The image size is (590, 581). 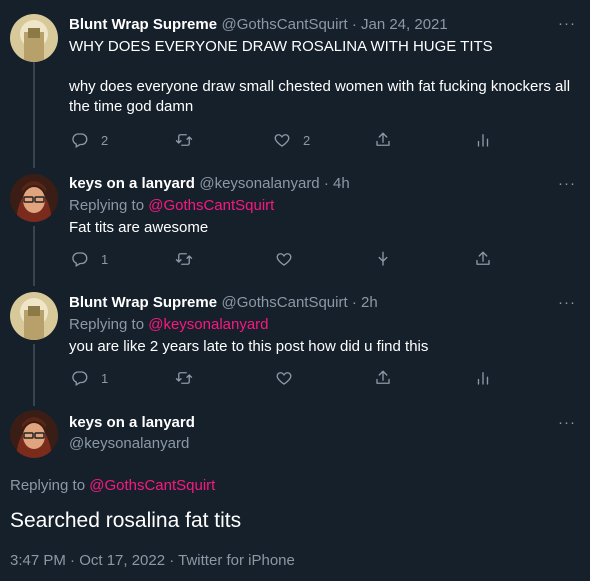 I want to click on tweet-header: Blunt Wrap Supreme @GothsCantSquirt · 2h, so click(x=223, y=303).